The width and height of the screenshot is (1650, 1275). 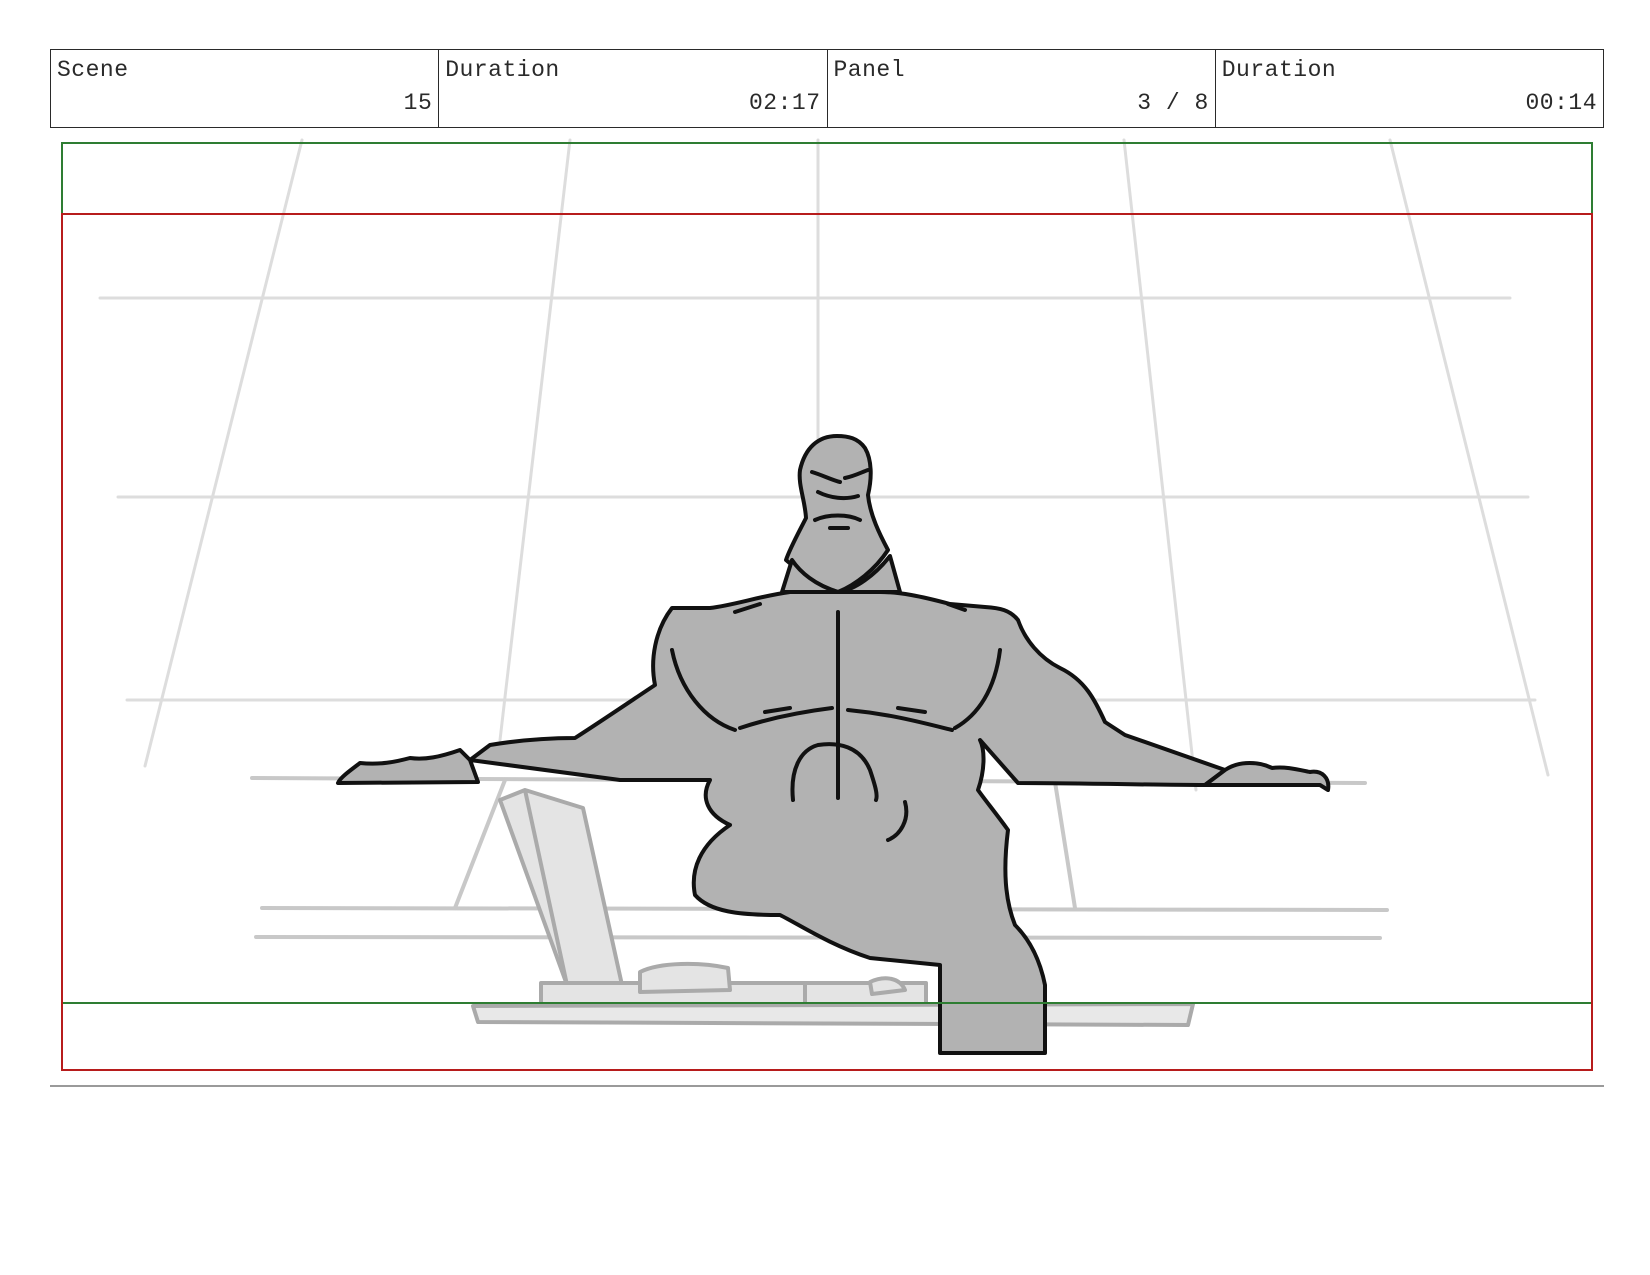 I want to click on caption-divider, so click(x=827, y=1086).